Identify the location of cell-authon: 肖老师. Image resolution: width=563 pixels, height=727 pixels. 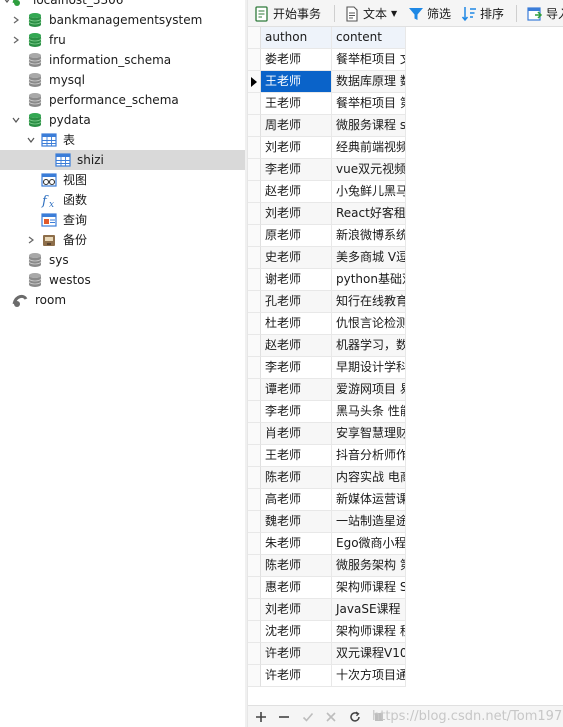
(296, 434).